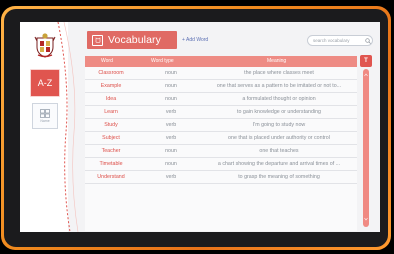  Describe the element at coordinates (111, 99) in the screenshot. I see `word-cell: Idea` at that location.